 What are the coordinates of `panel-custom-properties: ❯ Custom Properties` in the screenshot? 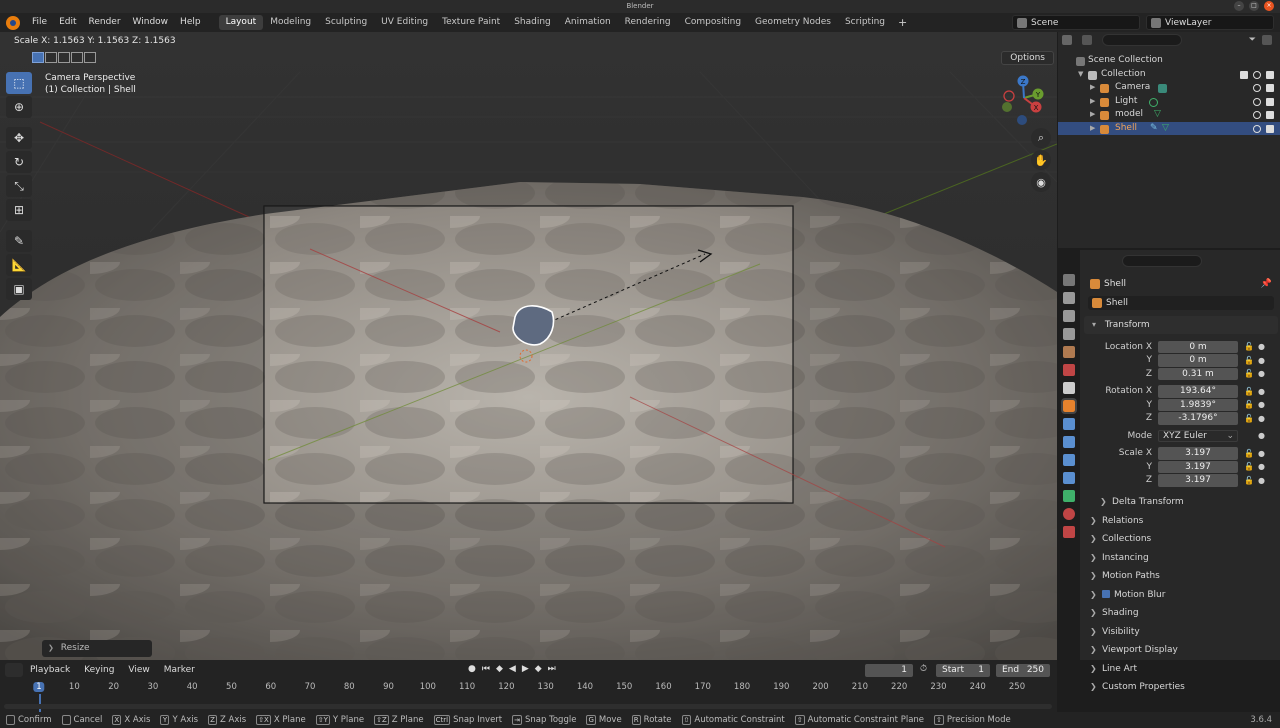 It's located at (1181, 687).